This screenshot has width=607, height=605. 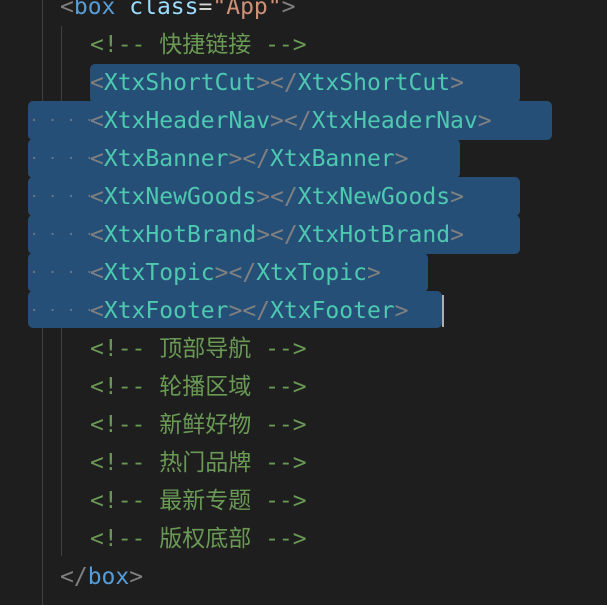 What do you see at coordinates (180, 197) in the screenshot?
I see `component-open-tag: XtxNewGoods` at bounding box center [180, 197].